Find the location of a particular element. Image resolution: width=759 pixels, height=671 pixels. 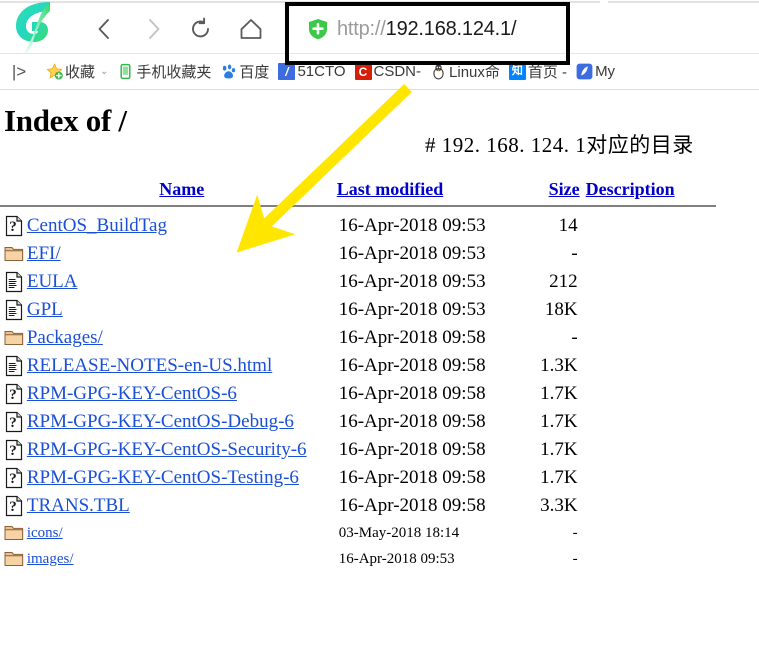

row-name-cell: TRANS.TBL is located at coordinates (182, 506).